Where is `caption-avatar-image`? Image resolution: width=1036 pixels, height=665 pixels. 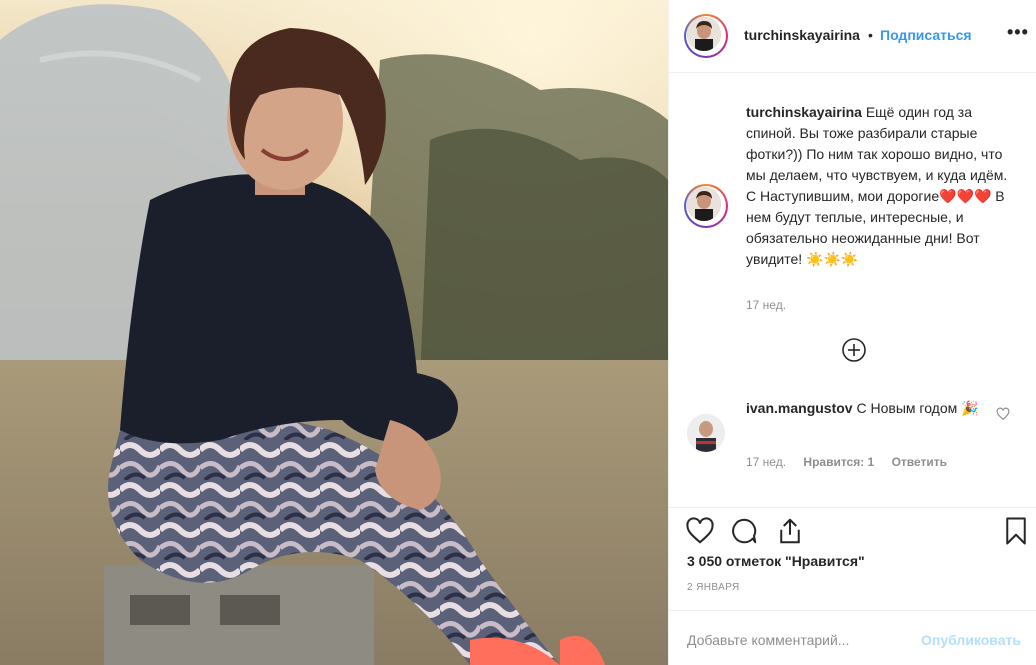
caption-avatar-image is located at coordinates (704, 204).